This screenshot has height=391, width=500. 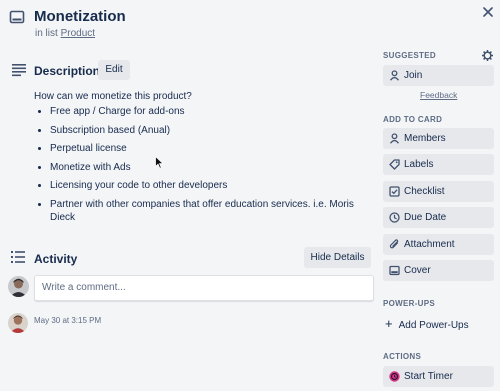 I want to click on start-timer-button: Start Timer, so click(x=438, y=376).